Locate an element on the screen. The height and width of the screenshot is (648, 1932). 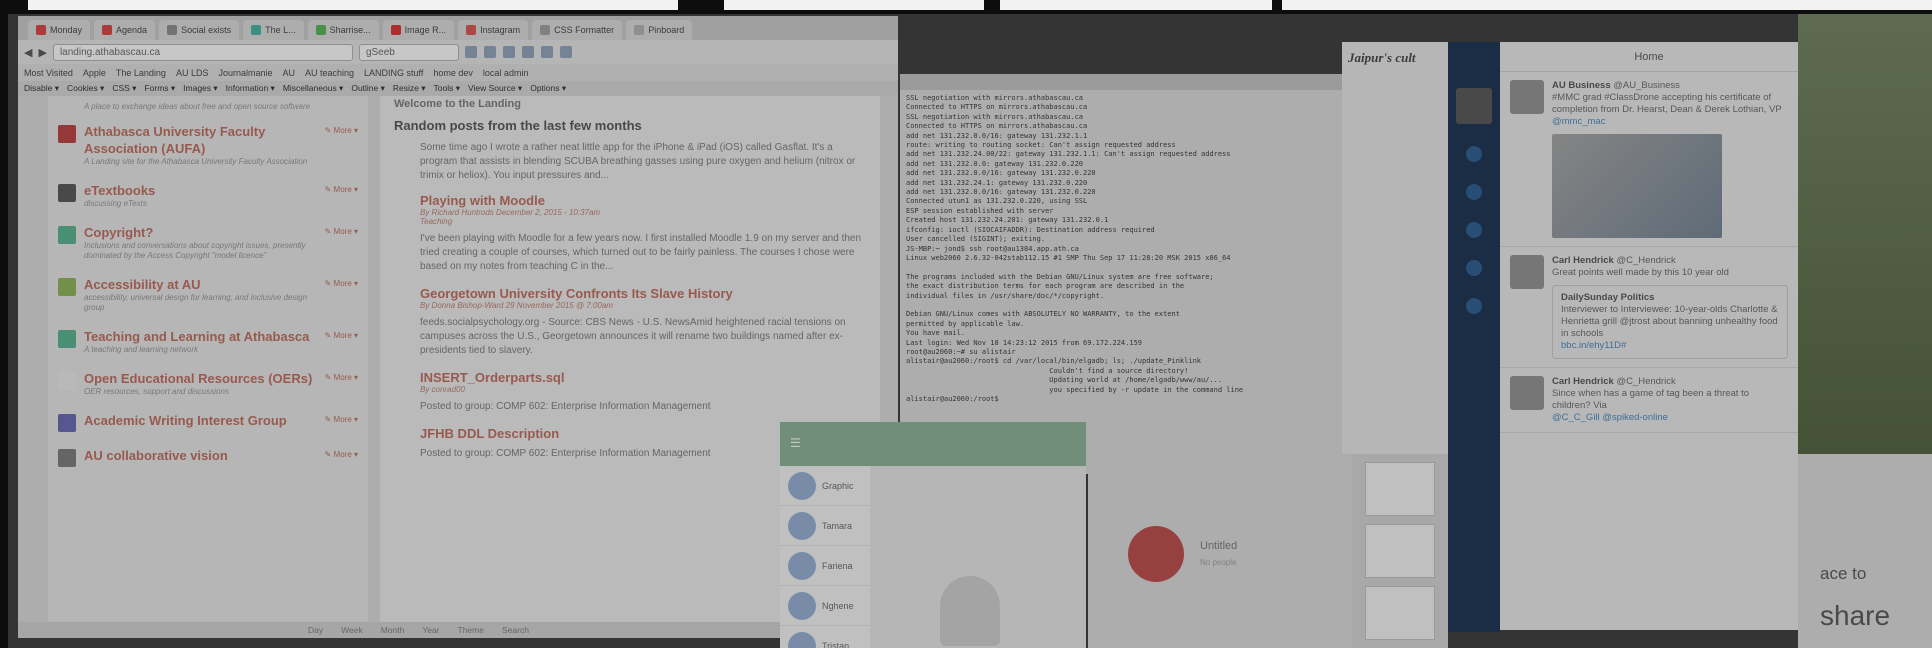
bookmark-item: Most Visited is located at coordinates (48, 73).